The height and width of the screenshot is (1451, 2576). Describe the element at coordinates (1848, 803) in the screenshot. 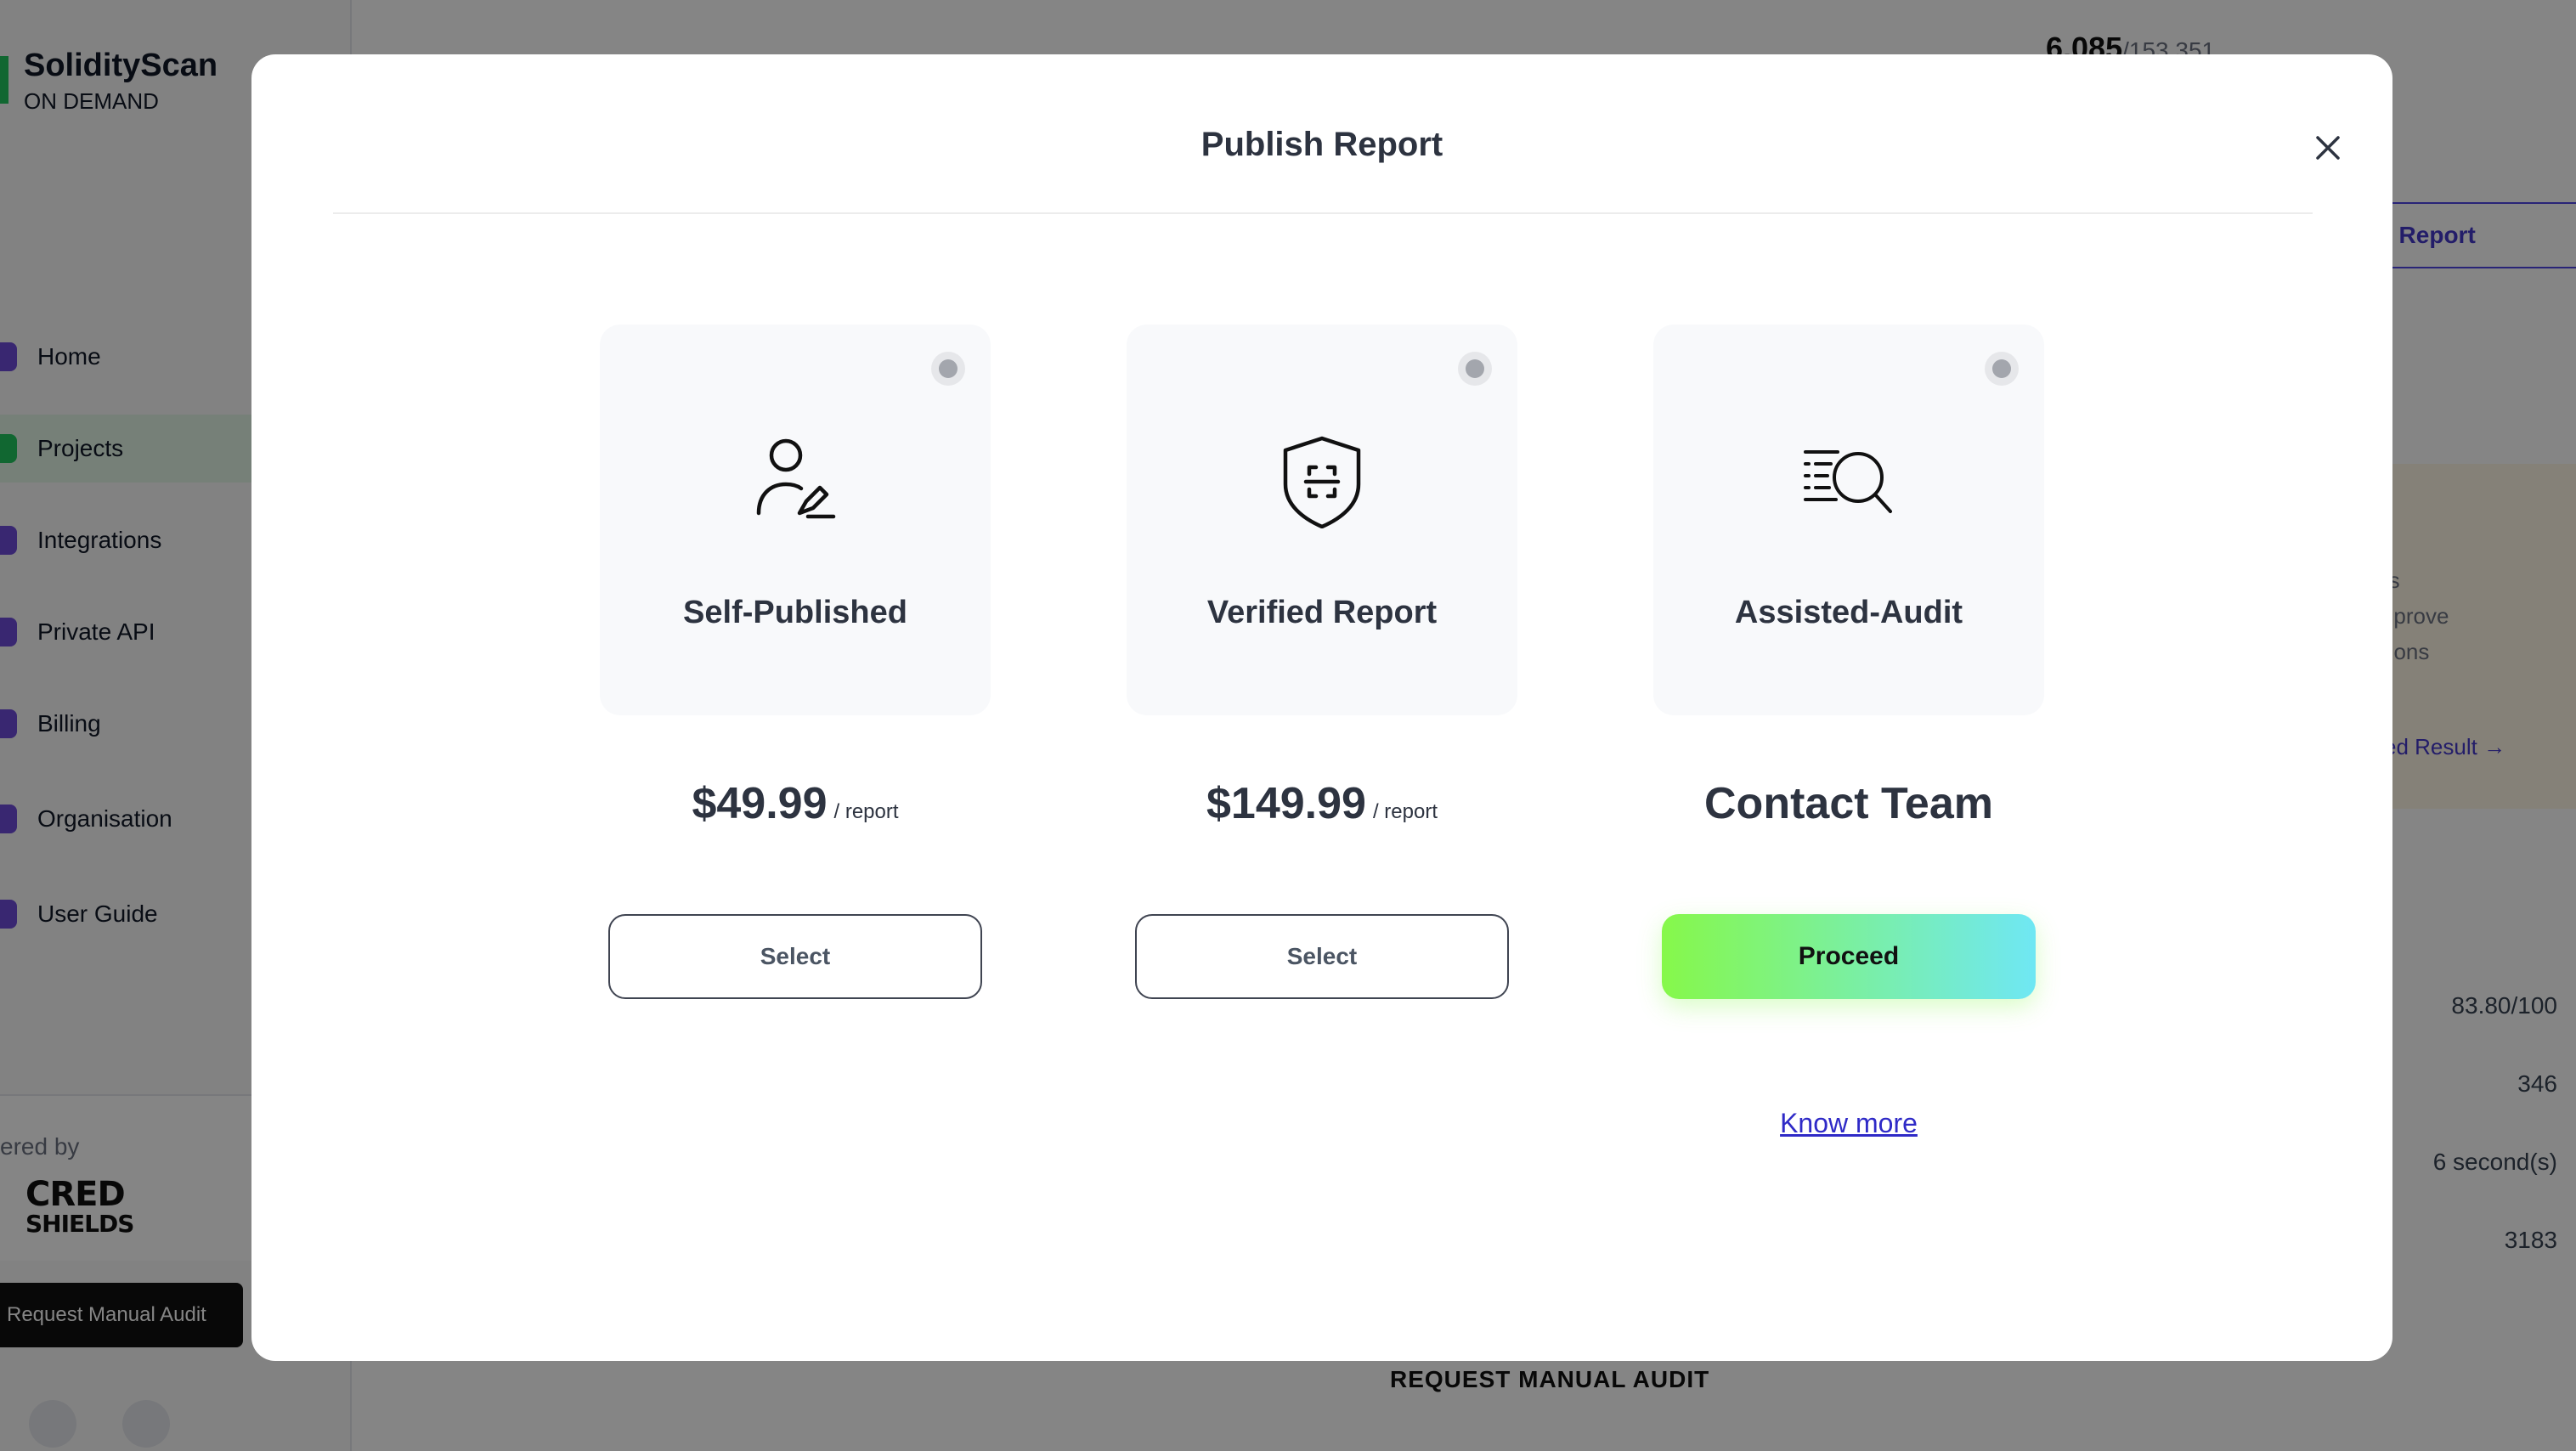

I see `price-contact-team: Contact Team` at that location.